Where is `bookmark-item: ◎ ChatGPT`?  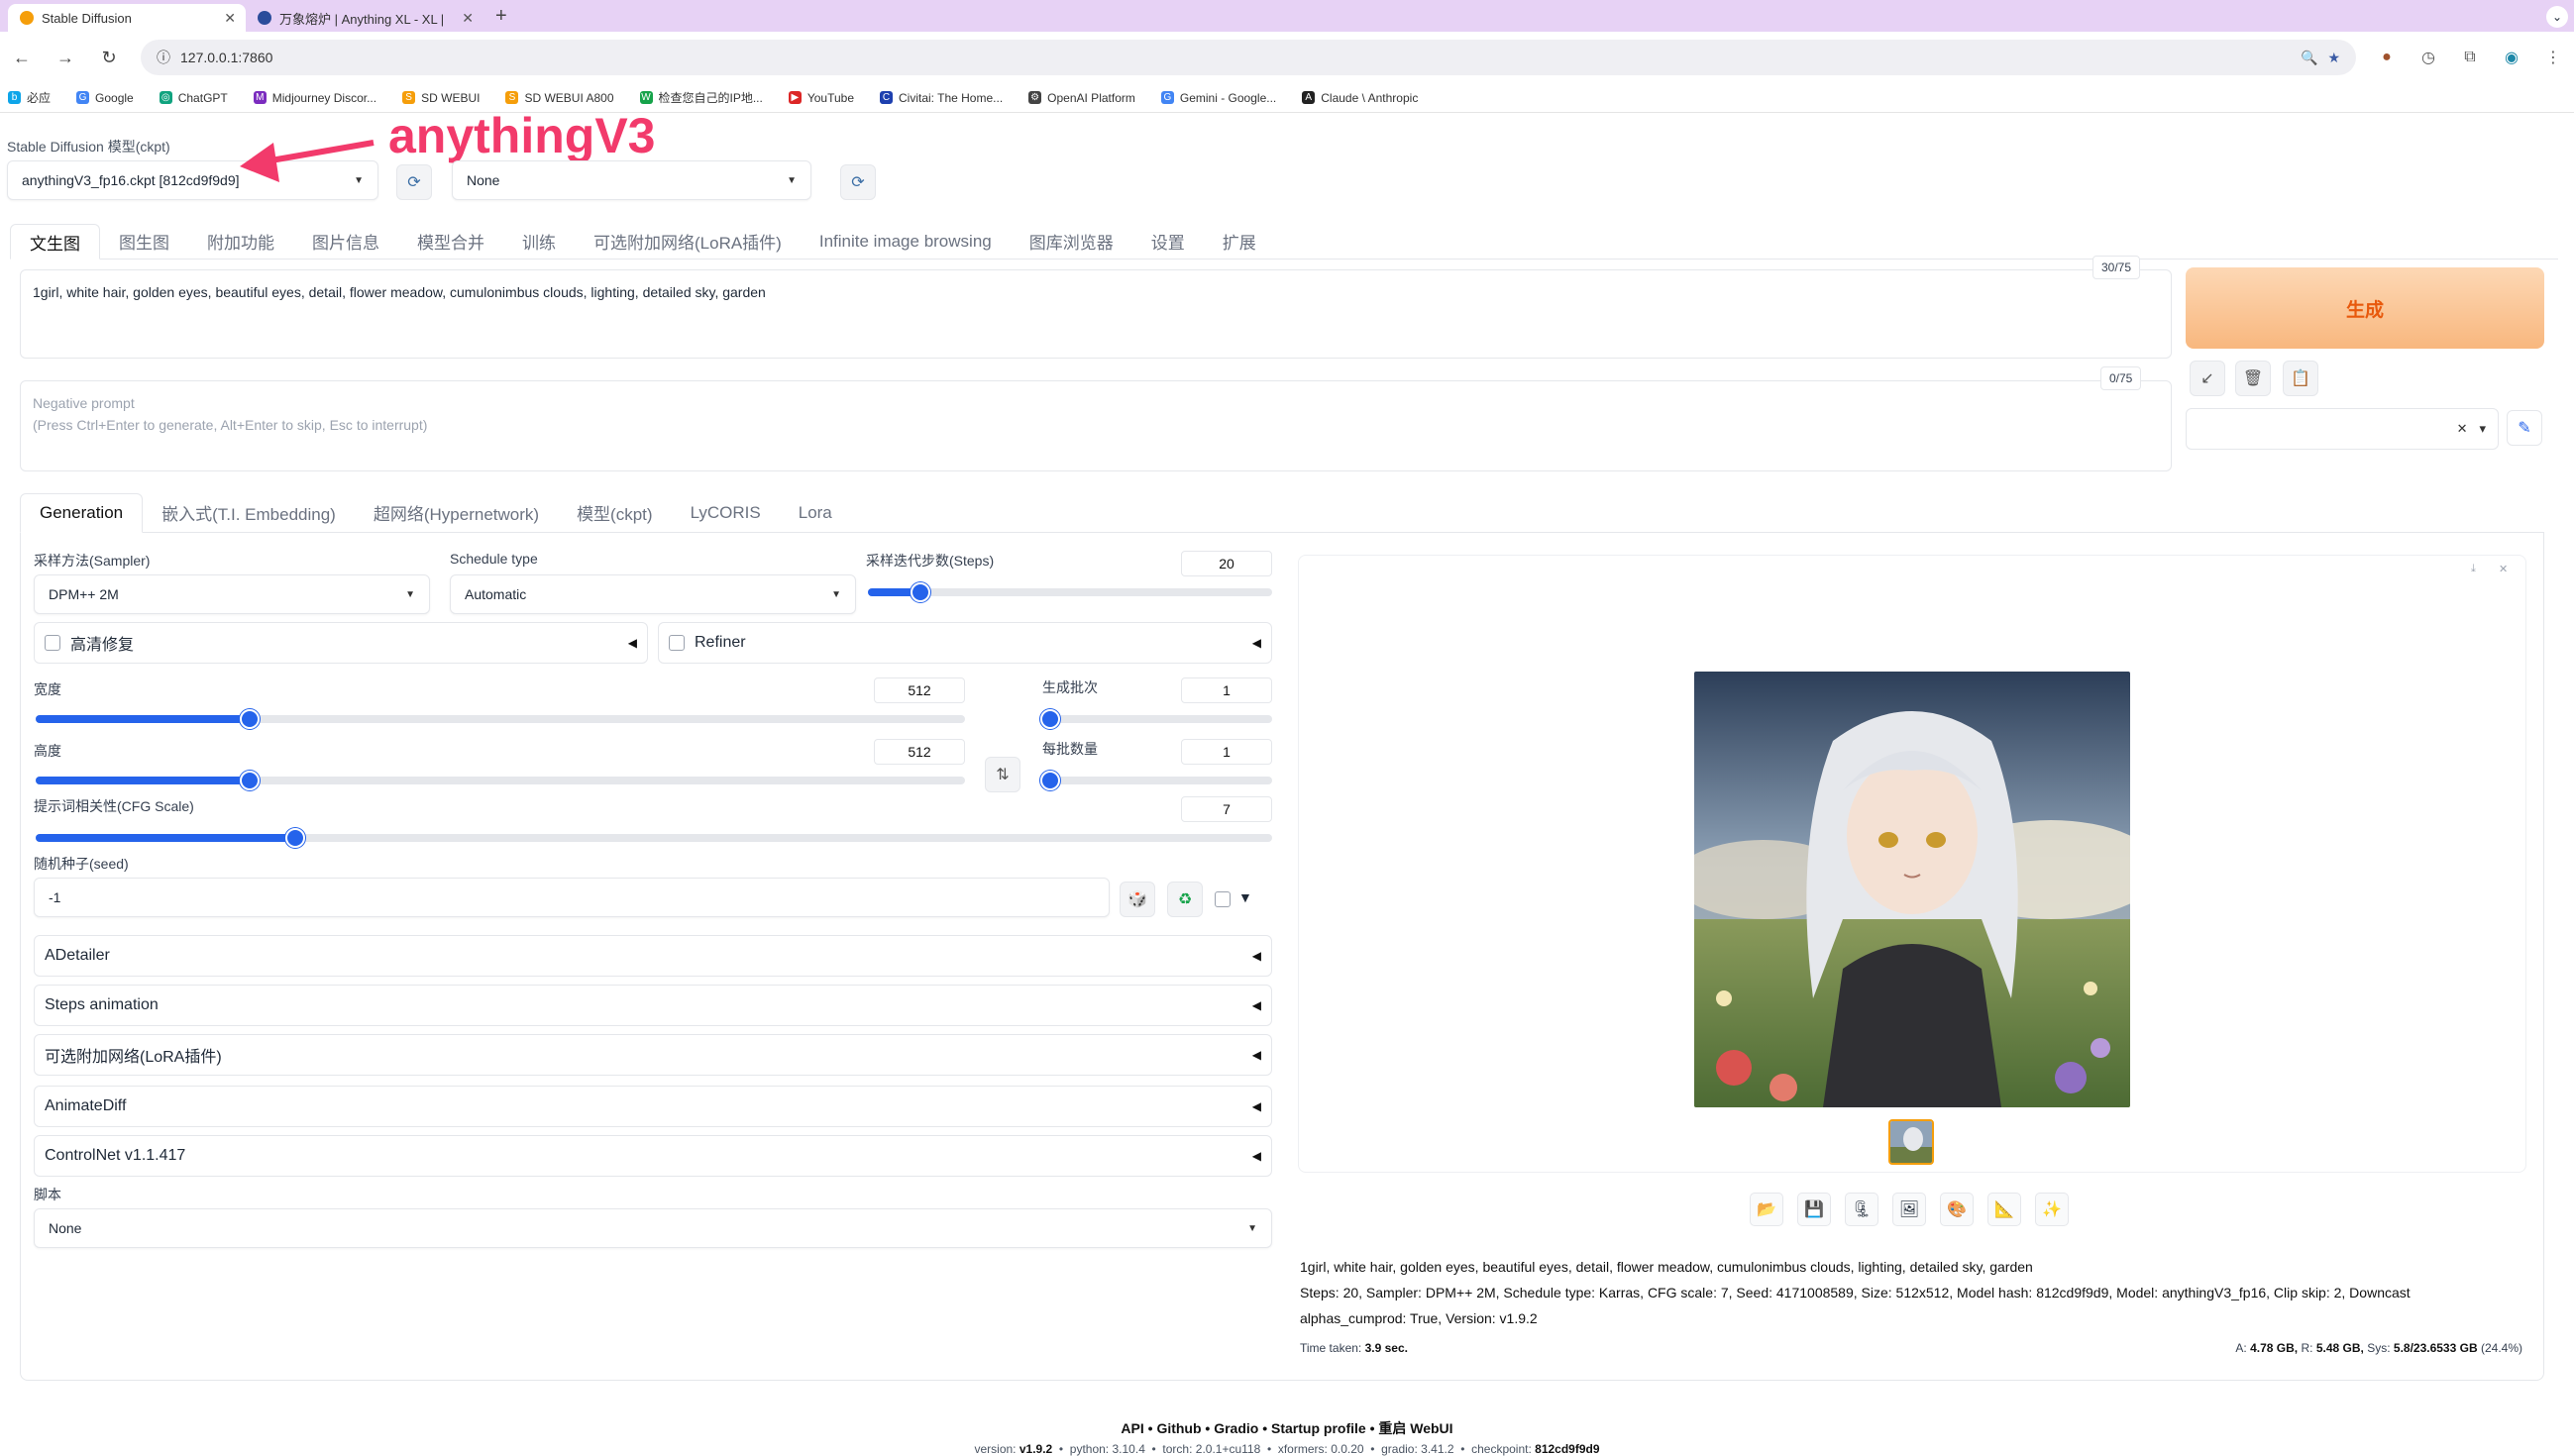 bookmark-item: ◎ ChatGPT is located at coordinates (193, 98).